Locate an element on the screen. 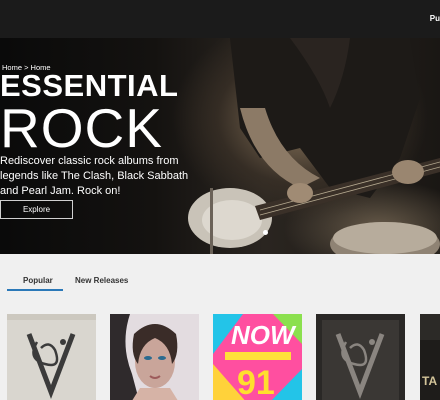  topbar-right-label: Pu is located at coordinates (435, 18).